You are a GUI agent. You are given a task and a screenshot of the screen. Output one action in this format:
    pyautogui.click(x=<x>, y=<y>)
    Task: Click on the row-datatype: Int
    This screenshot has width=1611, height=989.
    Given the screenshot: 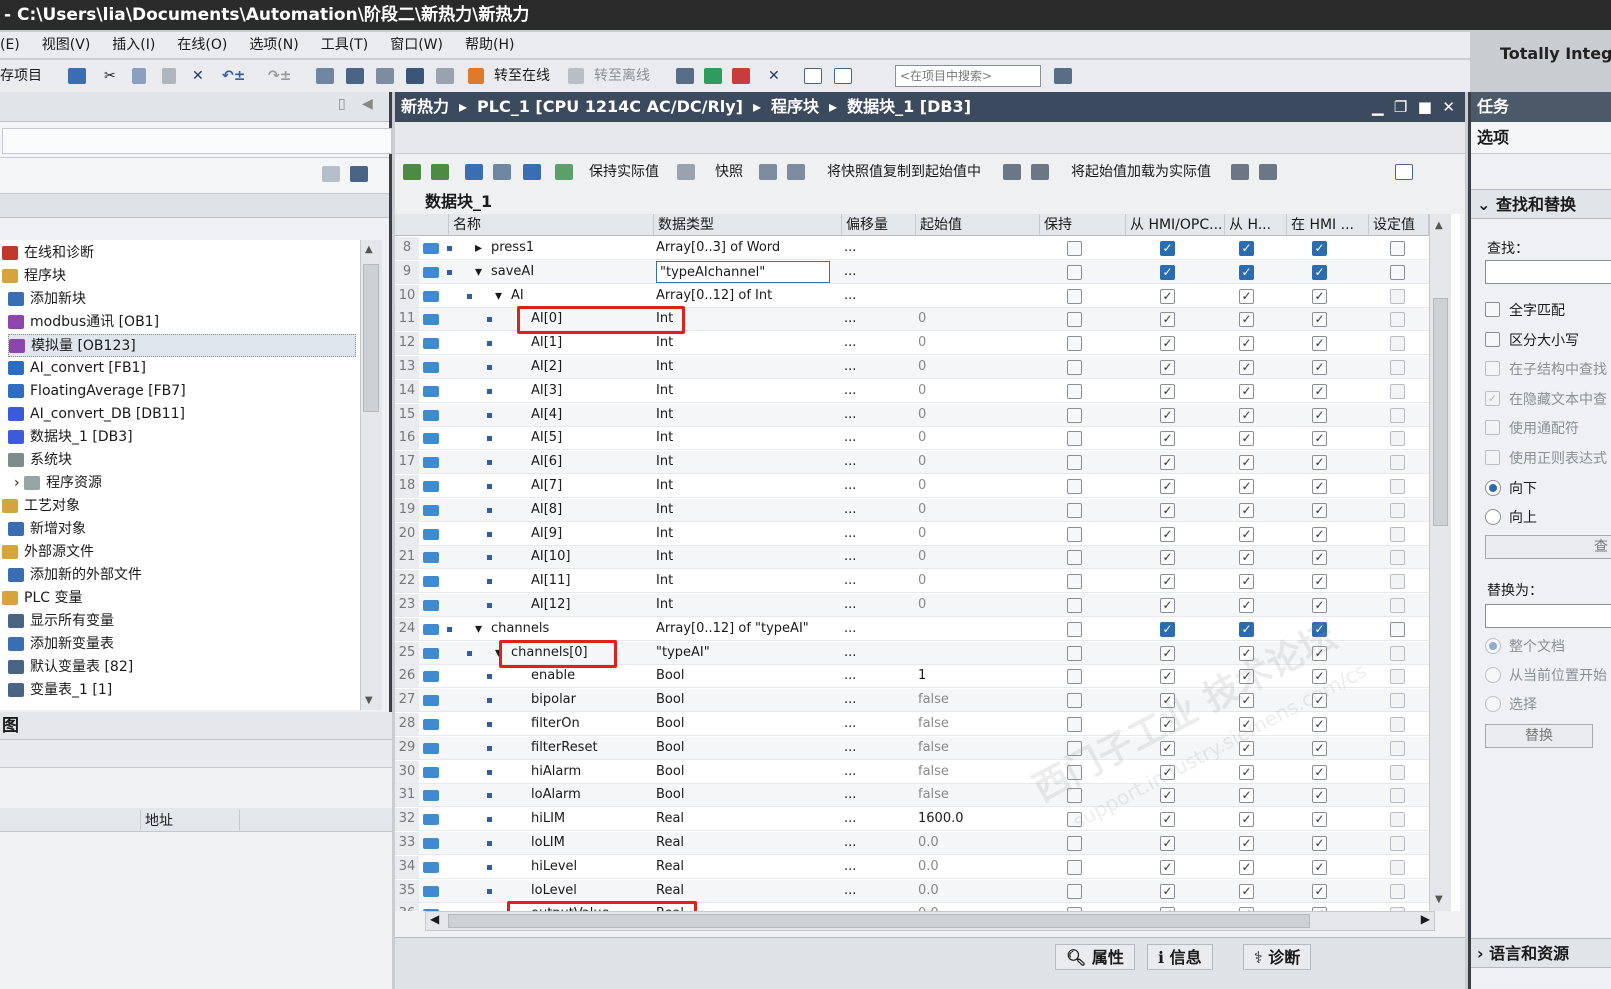 What is the action you would take?
    pyautogui.click(x=743, y=391)
    